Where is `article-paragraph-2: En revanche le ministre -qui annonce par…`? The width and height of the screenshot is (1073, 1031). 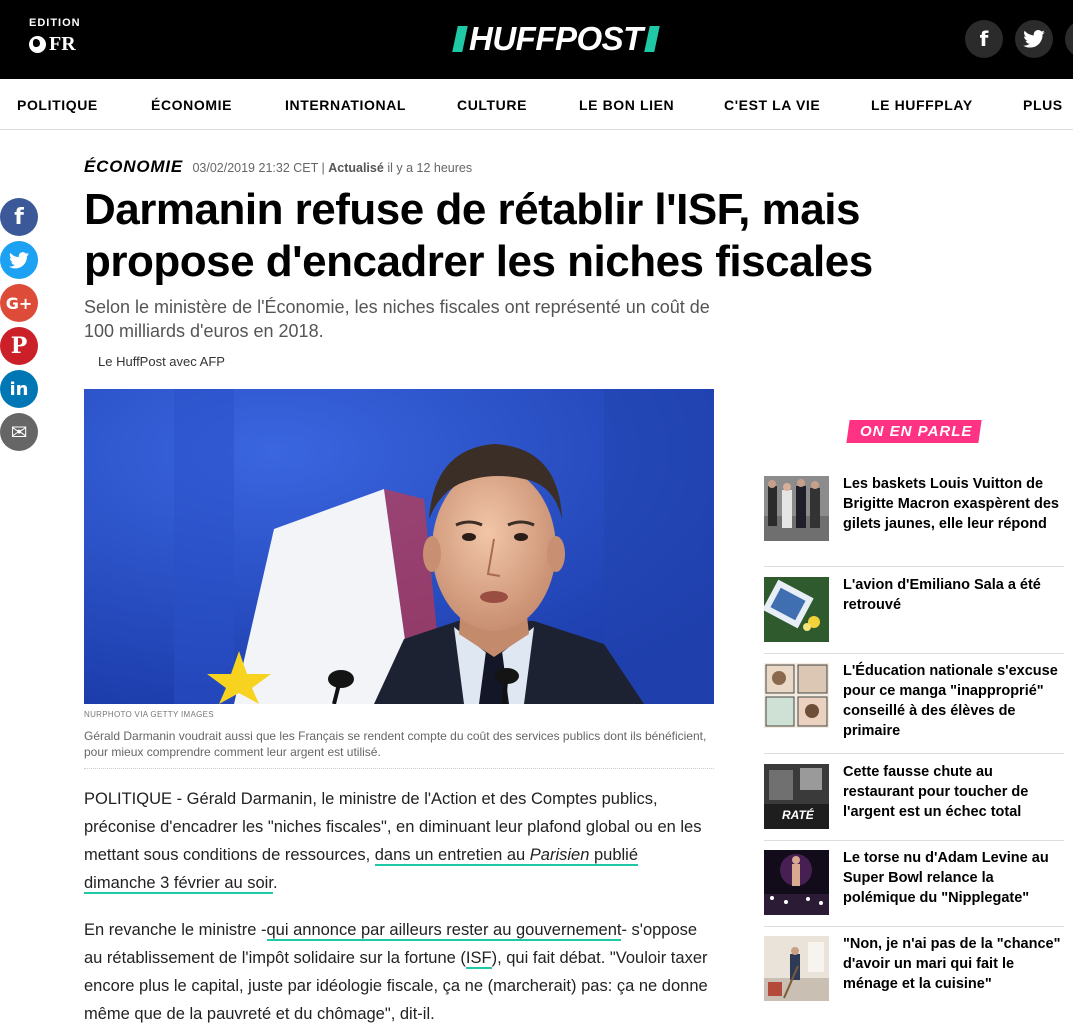 article-paragraph-2: En revanche le ministre -qui annonce par… is located at coordinates (399, 972).